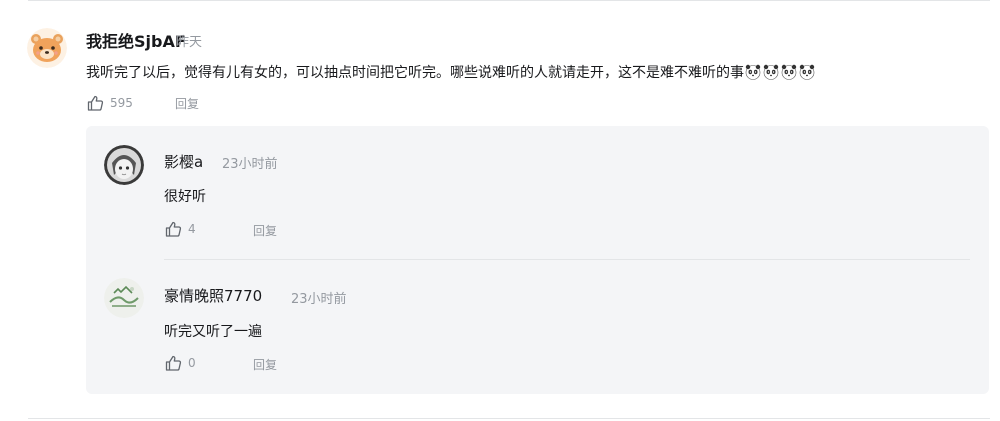 The width and height of the screenshot is (1000, 421). I want to click on like-count: 595, so click(121, 103).